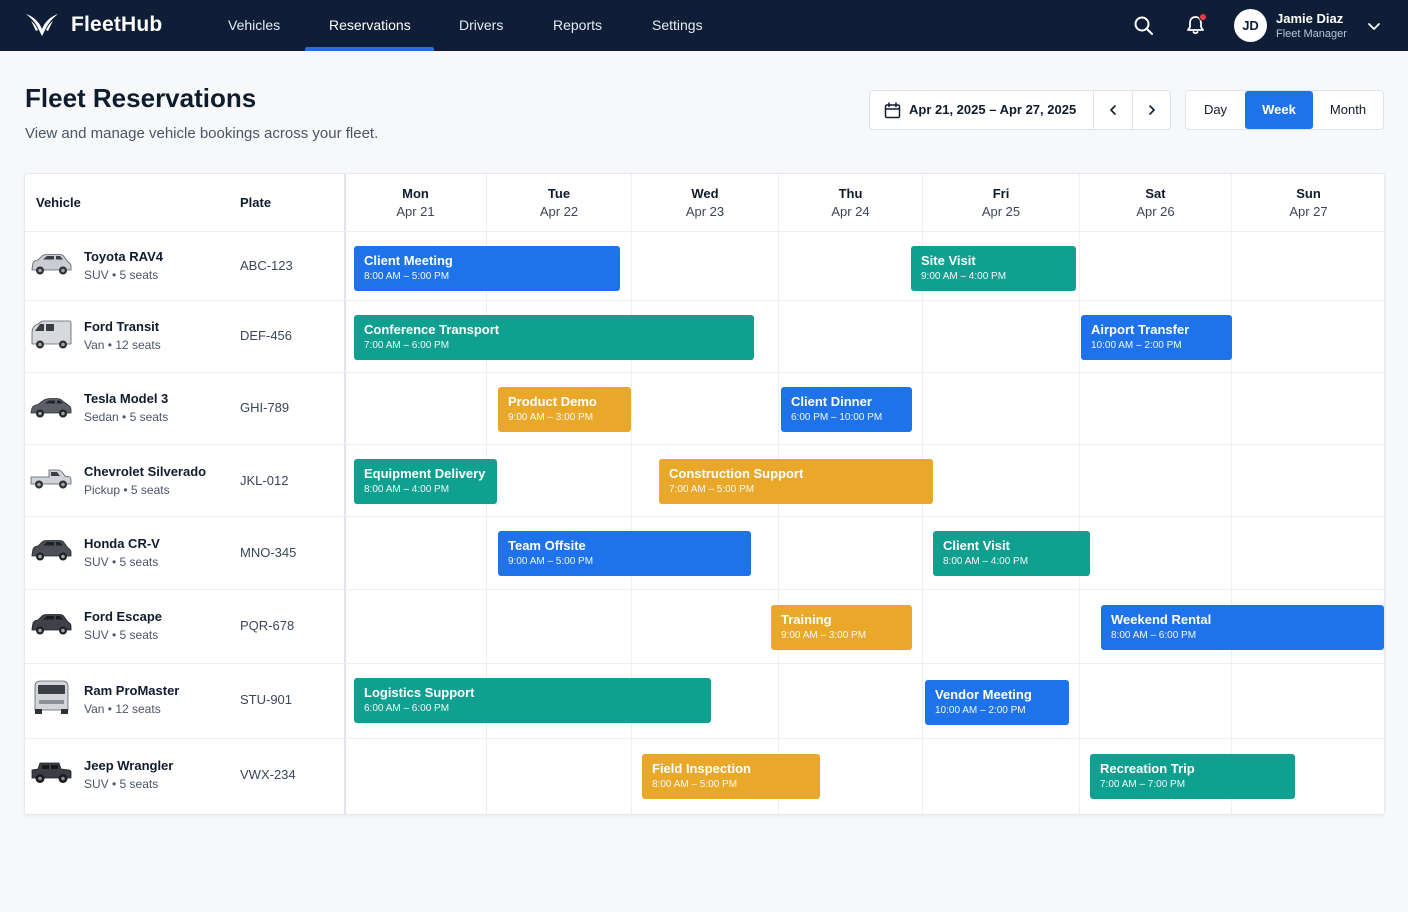 The width and height of the screenshot is (1408, 912). I want to click on nav-reservations: Reservations, so click(370, 25).